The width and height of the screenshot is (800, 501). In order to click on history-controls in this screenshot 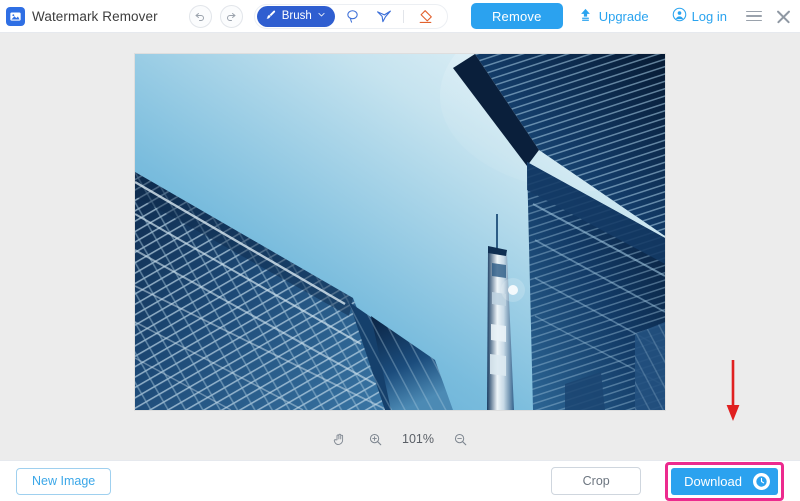, I will do `click(215, 16)`.